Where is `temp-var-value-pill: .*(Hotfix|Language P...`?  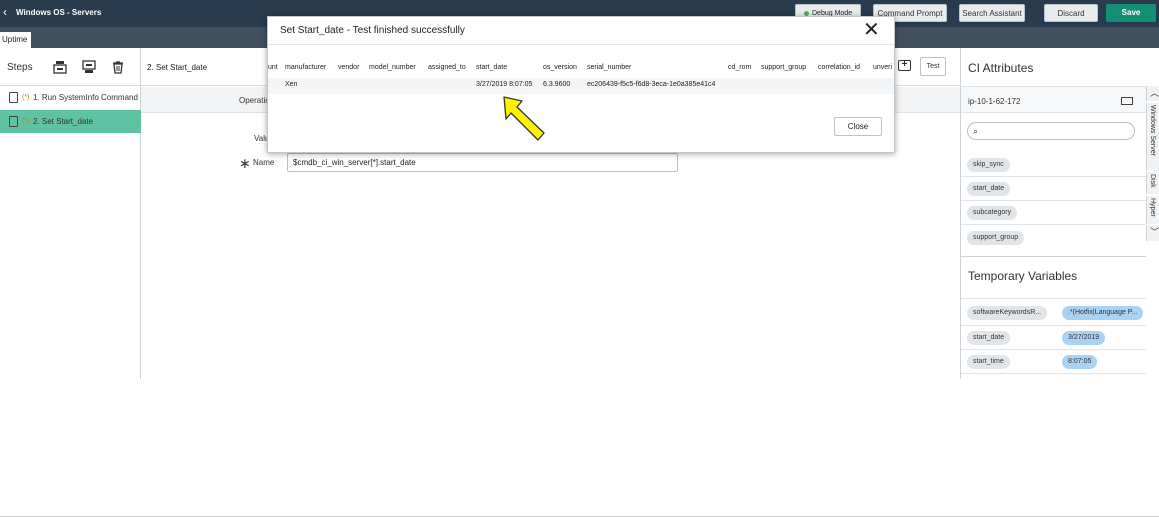 temp-var-value-pill: .*(Hotfix|Language P... is located at coordinates (1103, 313).